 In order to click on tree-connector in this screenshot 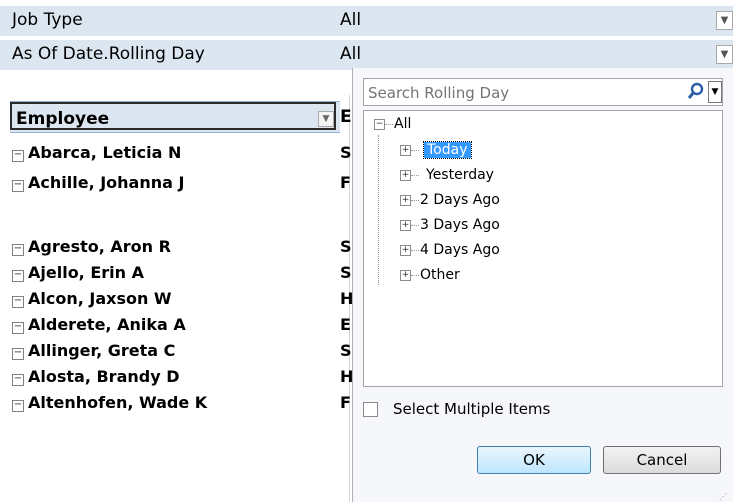, I will do `click(378, 210)`.